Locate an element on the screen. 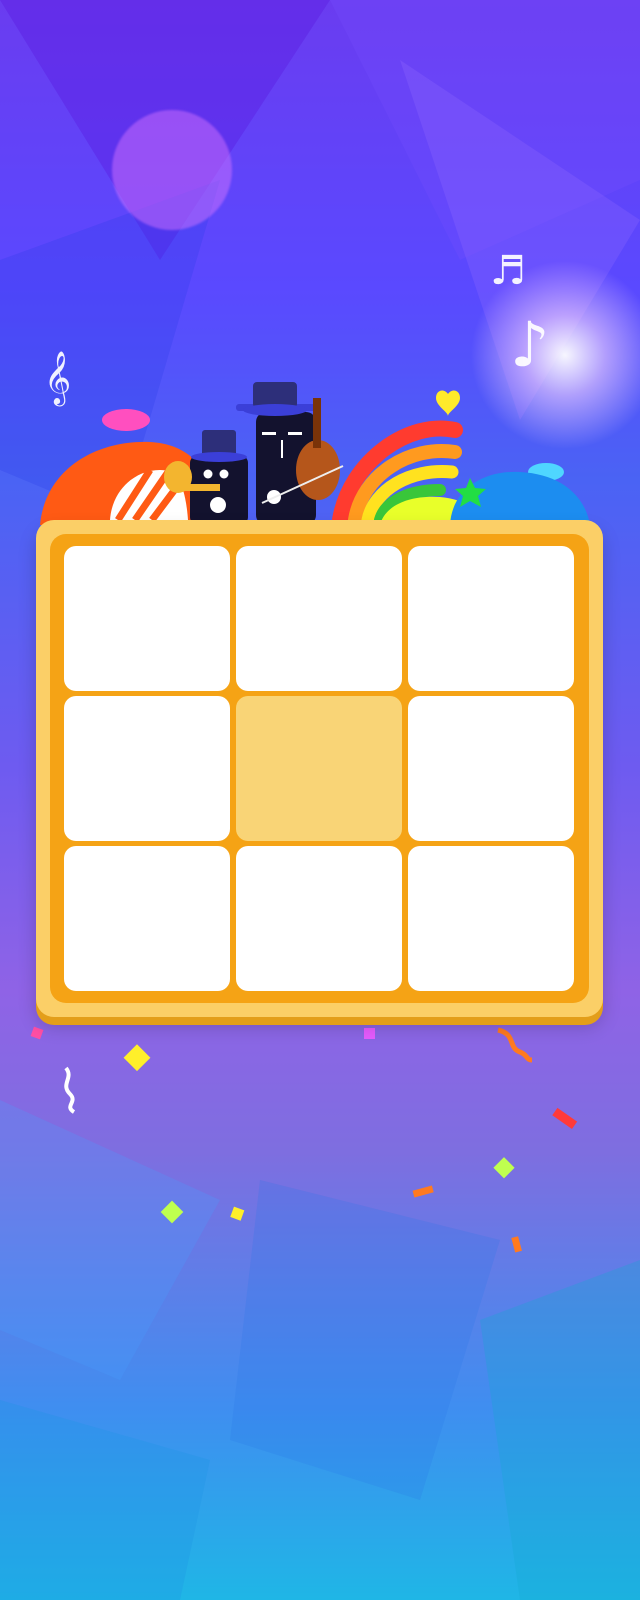 This screenshot has width=640, height=1600. pink-disc is located at coordinates (126, 420).